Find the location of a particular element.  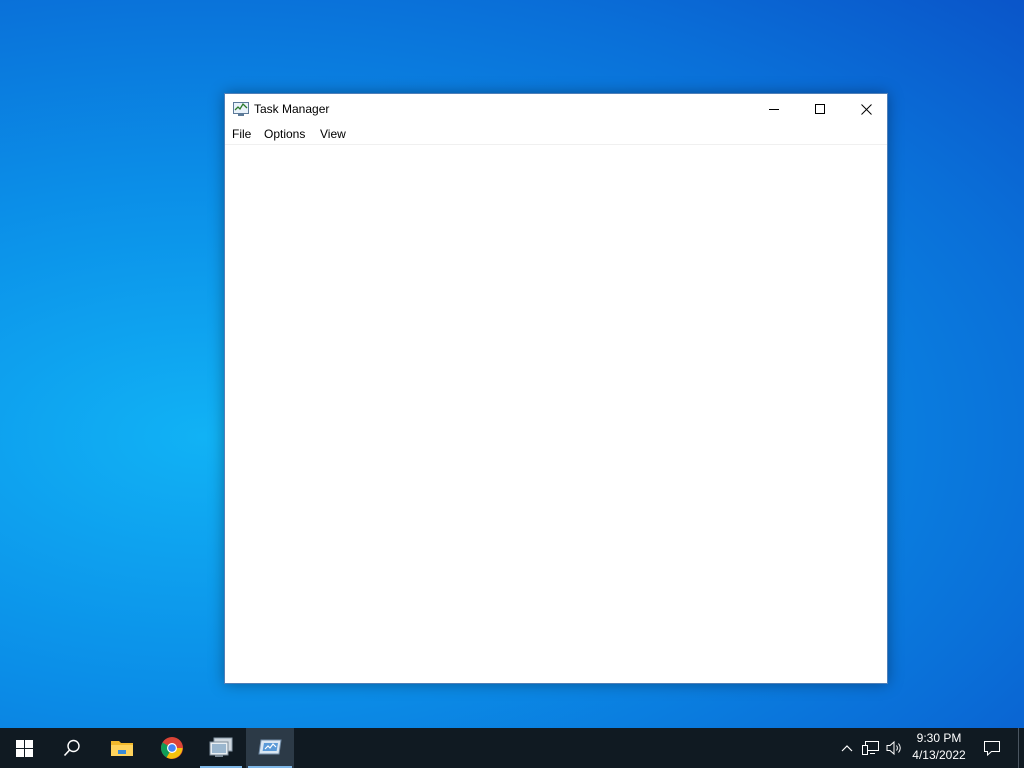

search-button is located at coordinates (72, 748).